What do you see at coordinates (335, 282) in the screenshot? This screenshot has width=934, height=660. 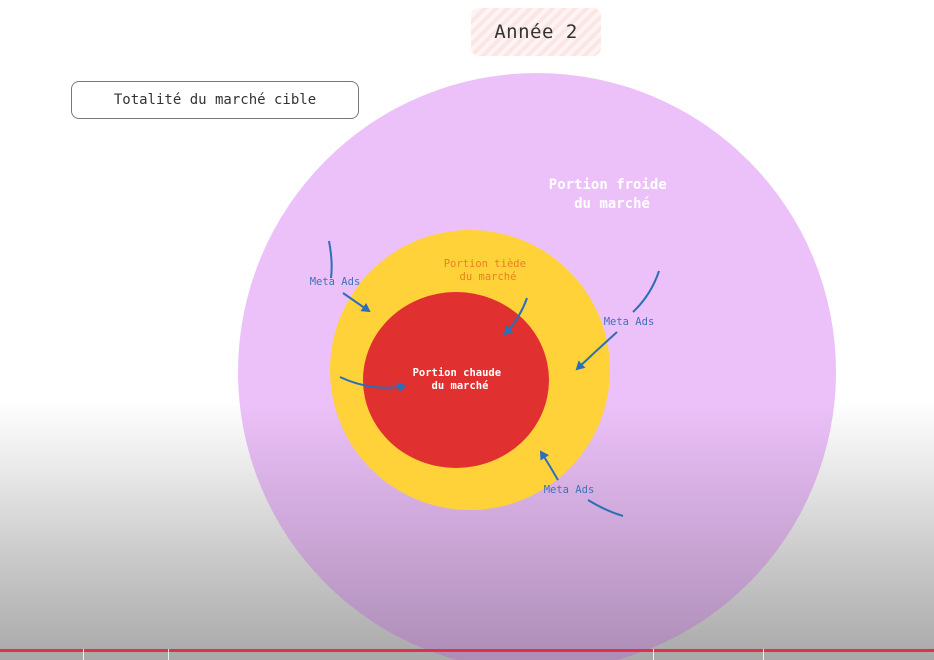 I see `meta-ads-label-1: Meta Ads` at bounding box center [335, 282].